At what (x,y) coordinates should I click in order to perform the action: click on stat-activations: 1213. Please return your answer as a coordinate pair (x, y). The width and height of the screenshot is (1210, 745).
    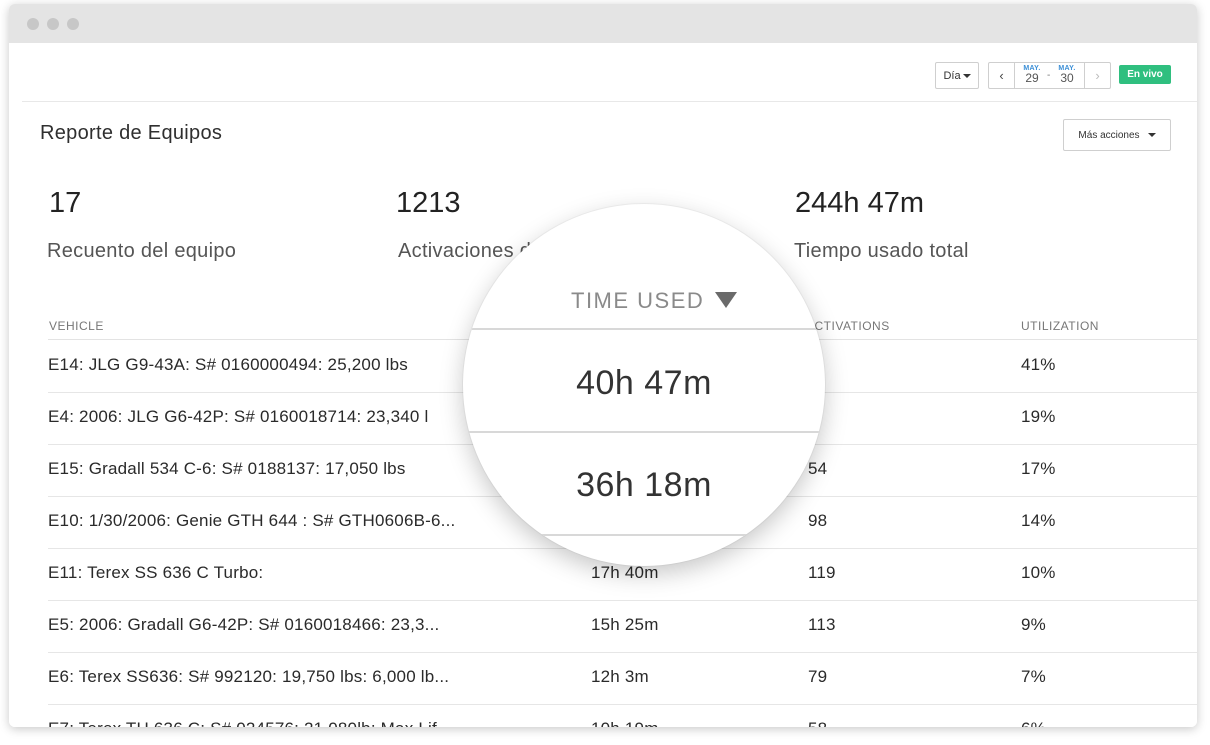
    Looking at the image, I should click on (428, 203).